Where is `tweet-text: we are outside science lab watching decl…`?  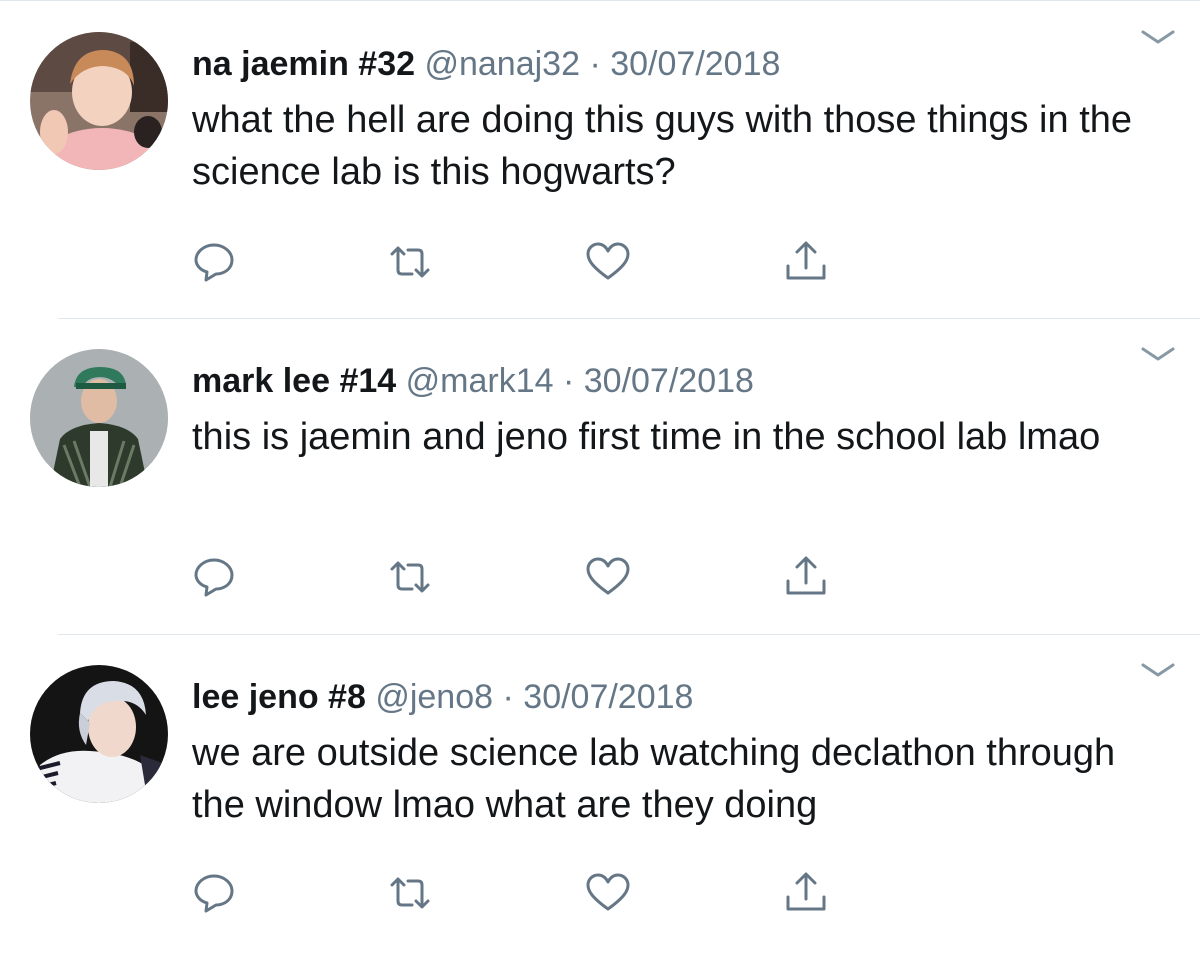 tweet-text: we are outside science lab watching decl… is located at coordinates (654, 779).